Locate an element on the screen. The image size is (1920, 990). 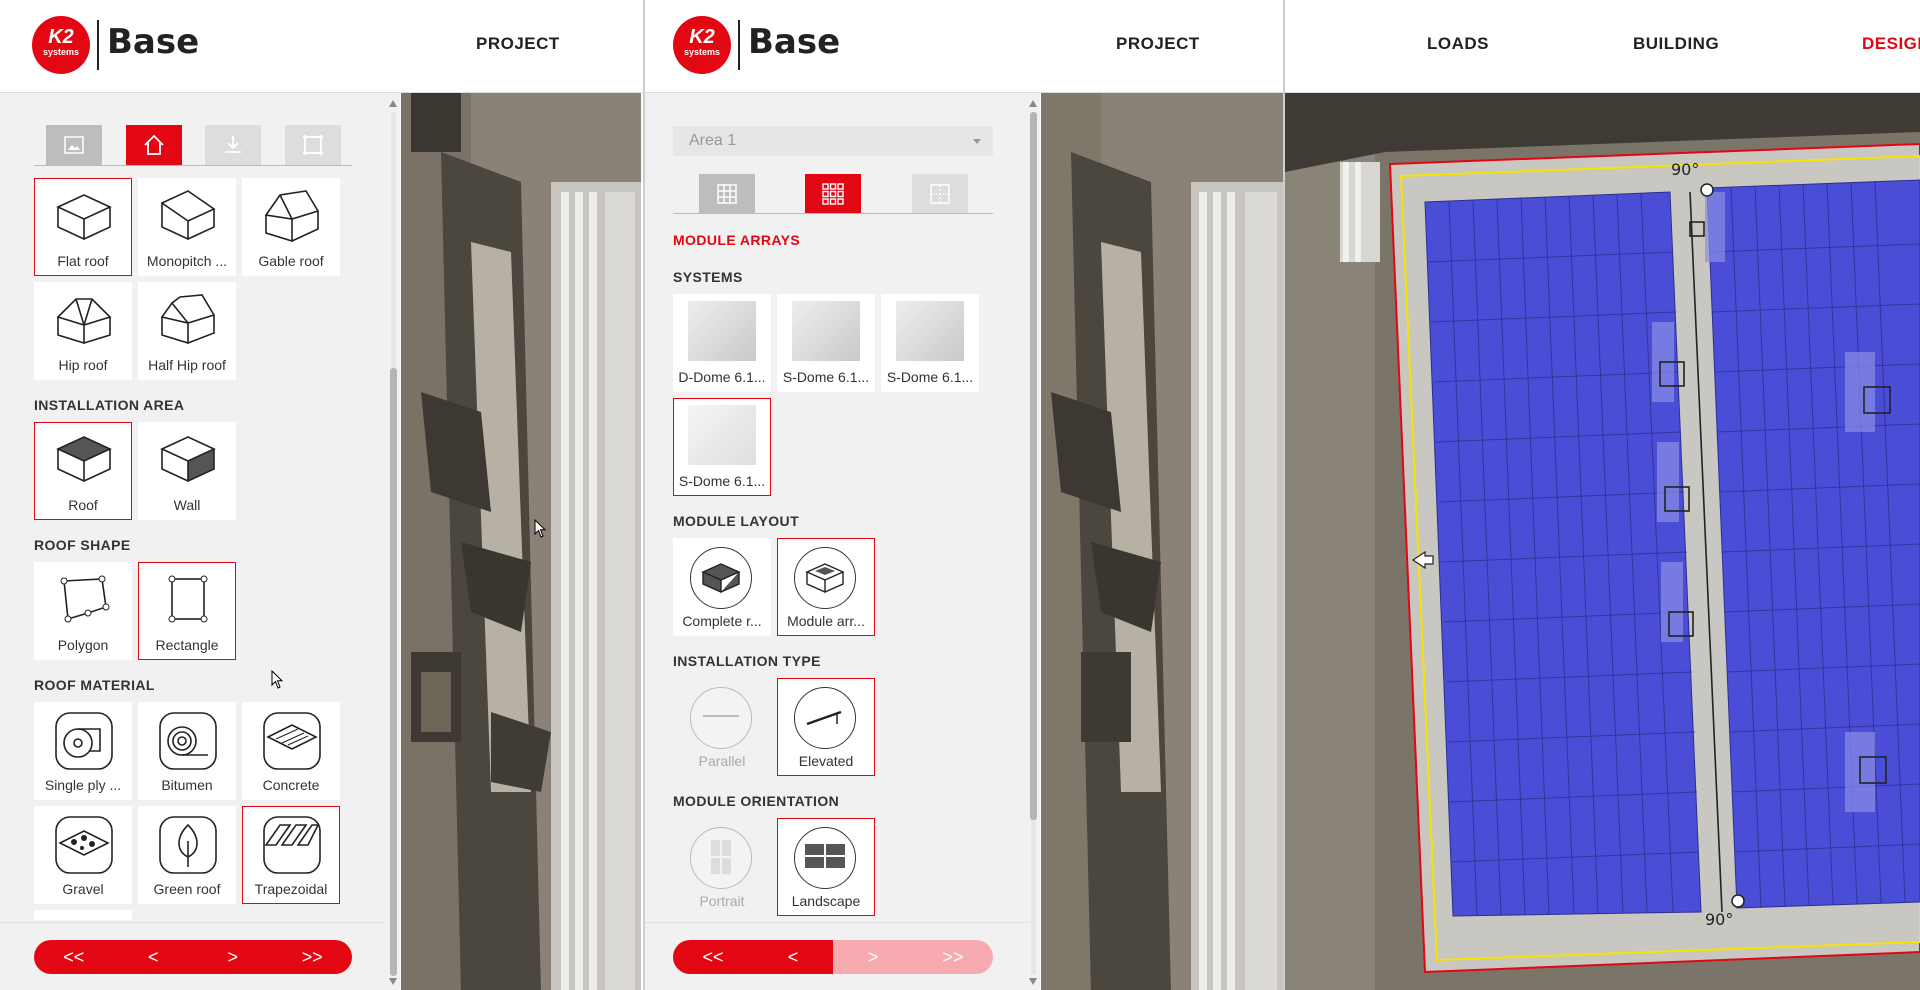
tile-parallel: Parallel is located at coordinates (722, 727).